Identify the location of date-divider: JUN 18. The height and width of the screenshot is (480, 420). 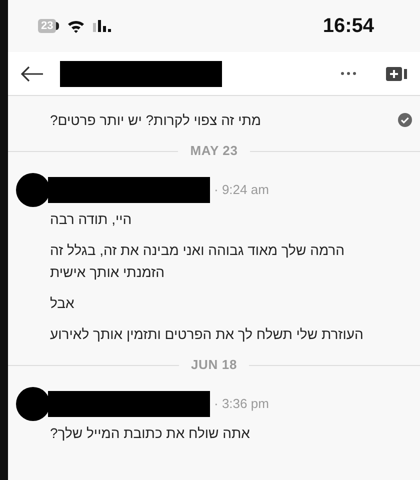
(214, 365).